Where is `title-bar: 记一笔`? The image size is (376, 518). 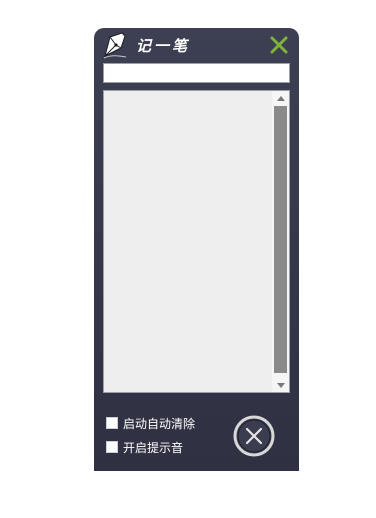 title-bar: 记一笔 is located at coordinates (196, 45).